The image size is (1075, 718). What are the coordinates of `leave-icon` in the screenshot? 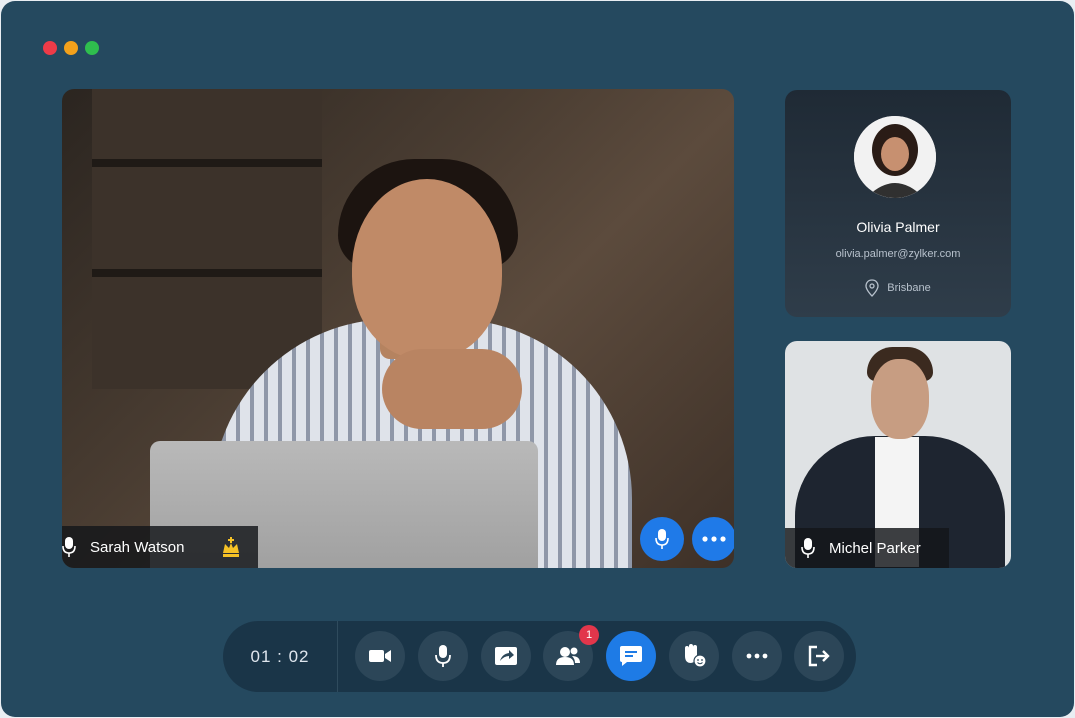 It's located at (819, 656).